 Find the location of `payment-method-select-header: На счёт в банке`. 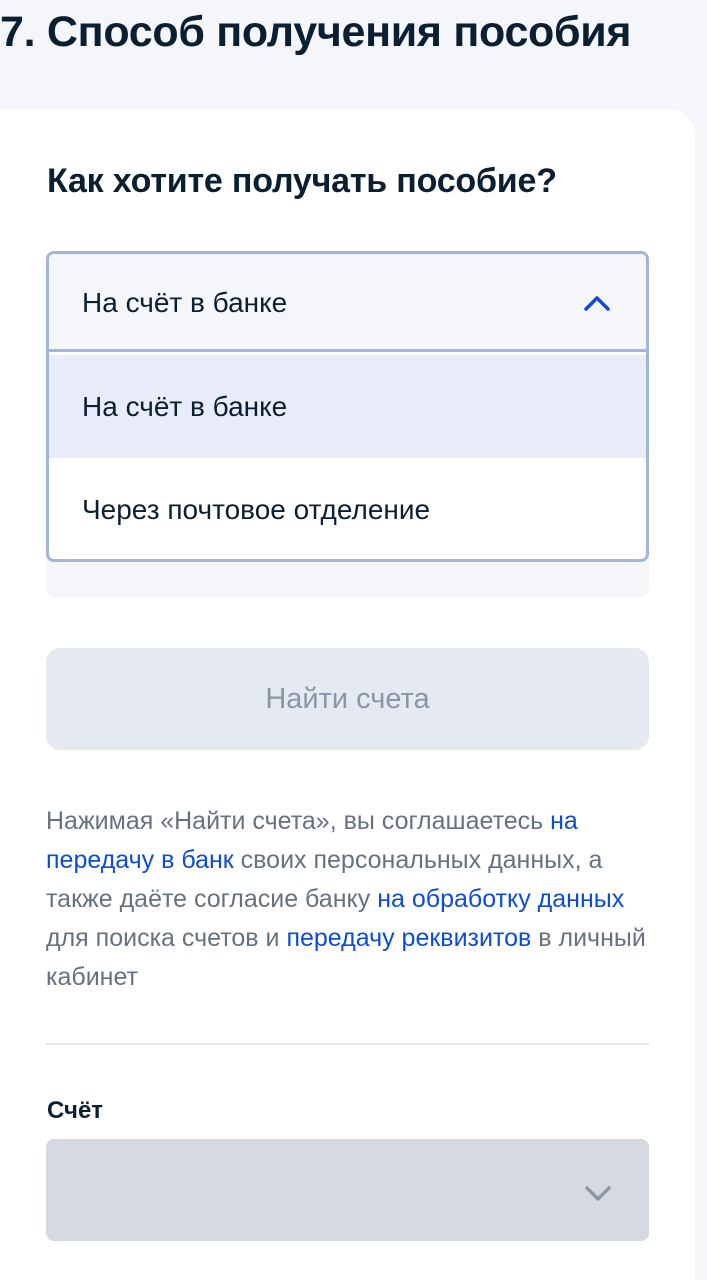

payment-method-select-header: На счёт в банке is located at coordinates (347, 303).